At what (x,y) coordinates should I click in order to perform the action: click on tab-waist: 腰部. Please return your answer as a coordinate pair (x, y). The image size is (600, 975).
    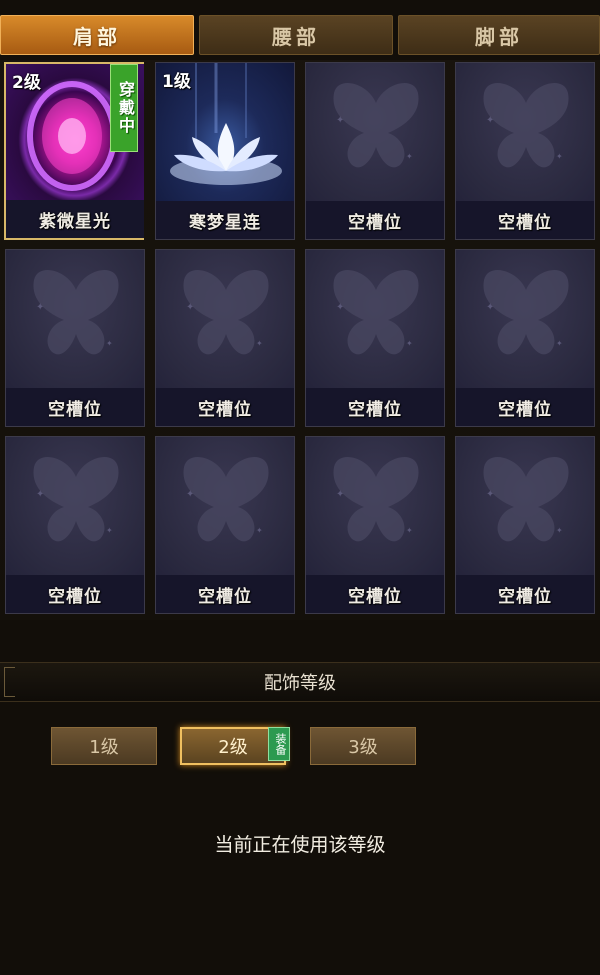
    Looking at the image, I should click on (296, 35).